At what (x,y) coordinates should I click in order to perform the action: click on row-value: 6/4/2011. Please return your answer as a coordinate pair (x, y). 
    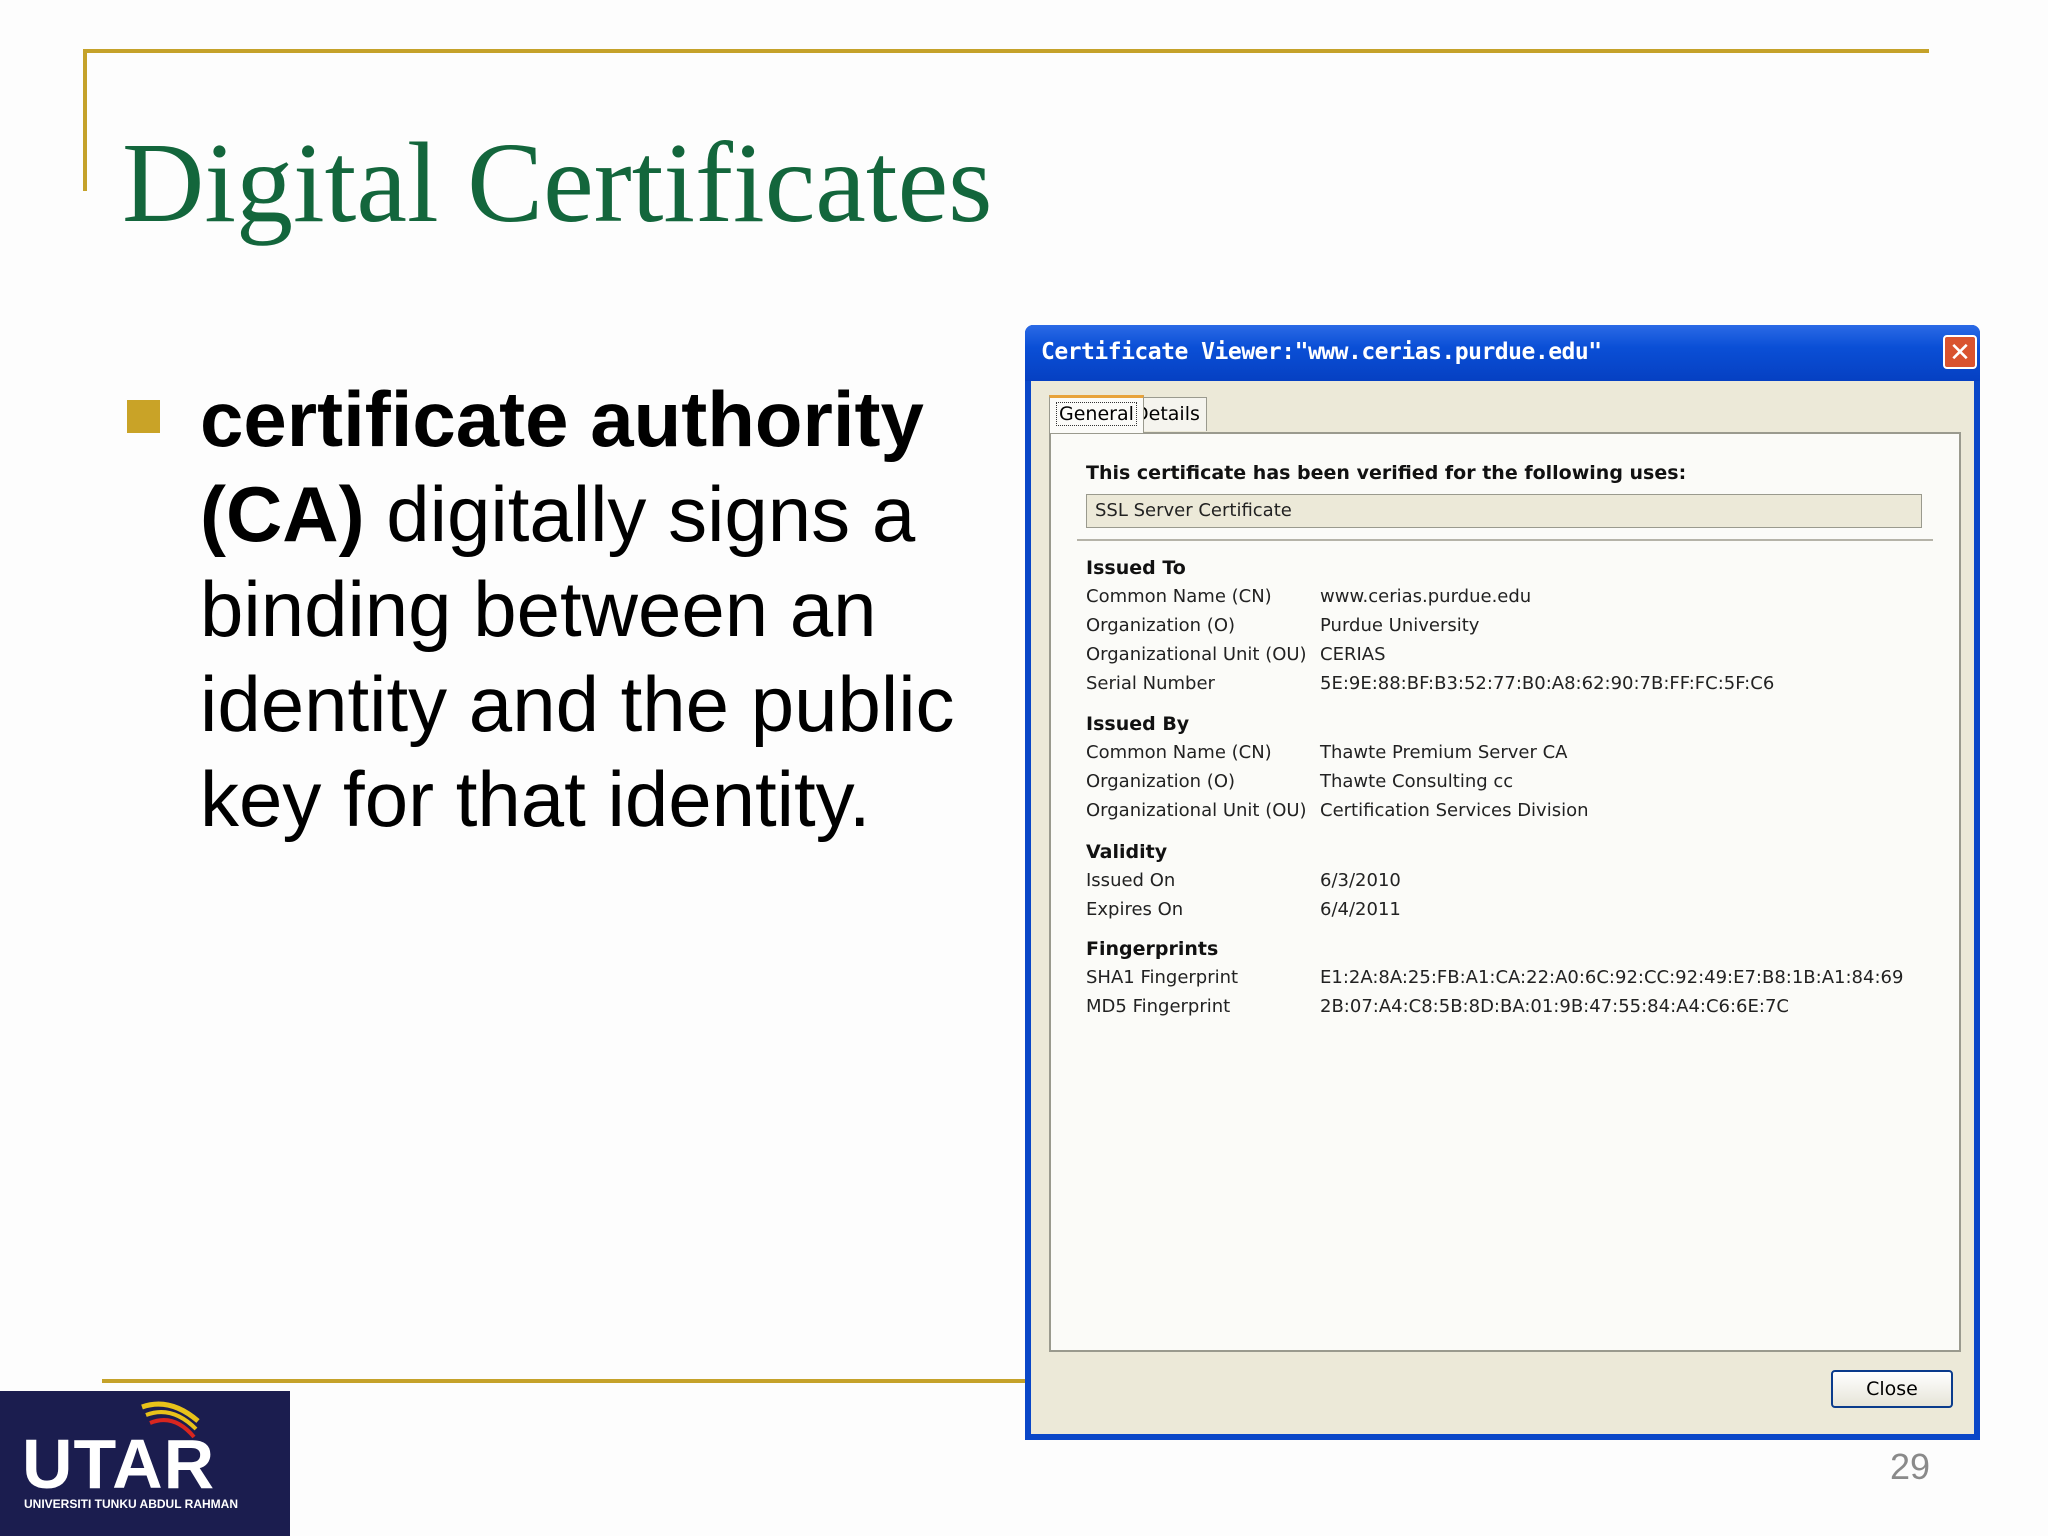
    Looking at the image, I should click on (1360, 909).